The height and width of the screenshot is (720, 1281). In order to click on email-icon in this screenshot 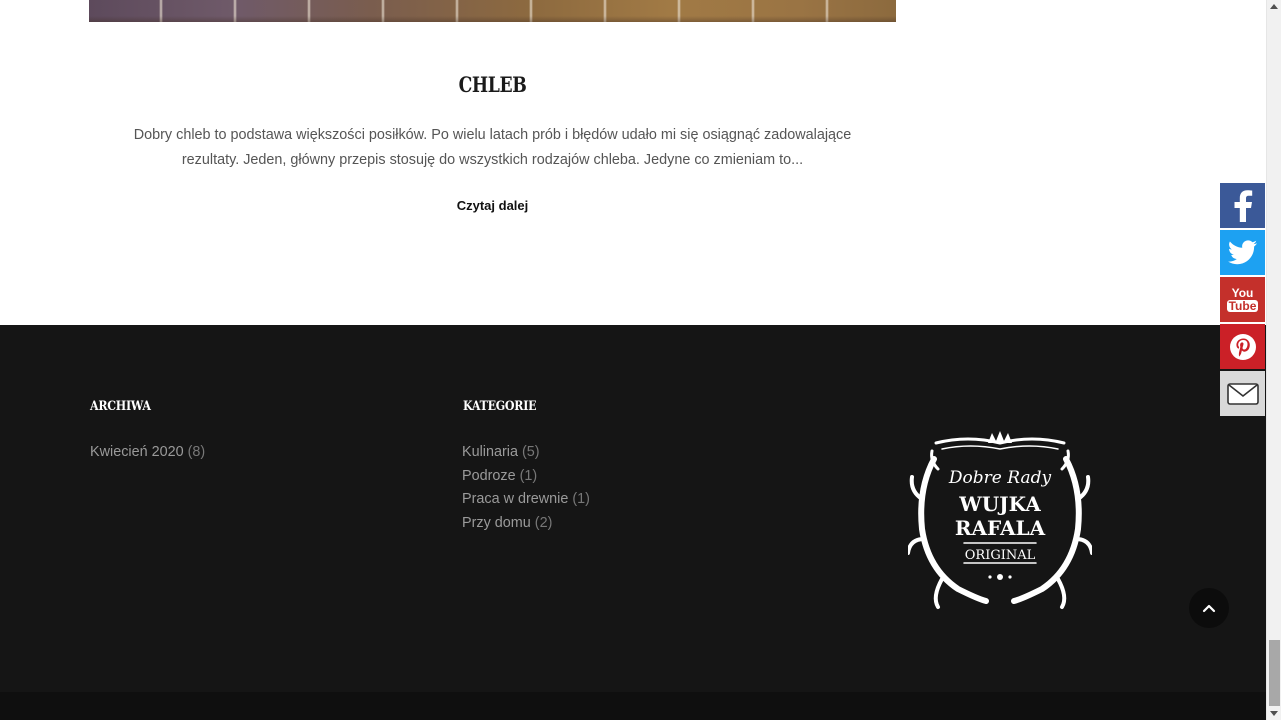, I will do `click(1242, 393)`.